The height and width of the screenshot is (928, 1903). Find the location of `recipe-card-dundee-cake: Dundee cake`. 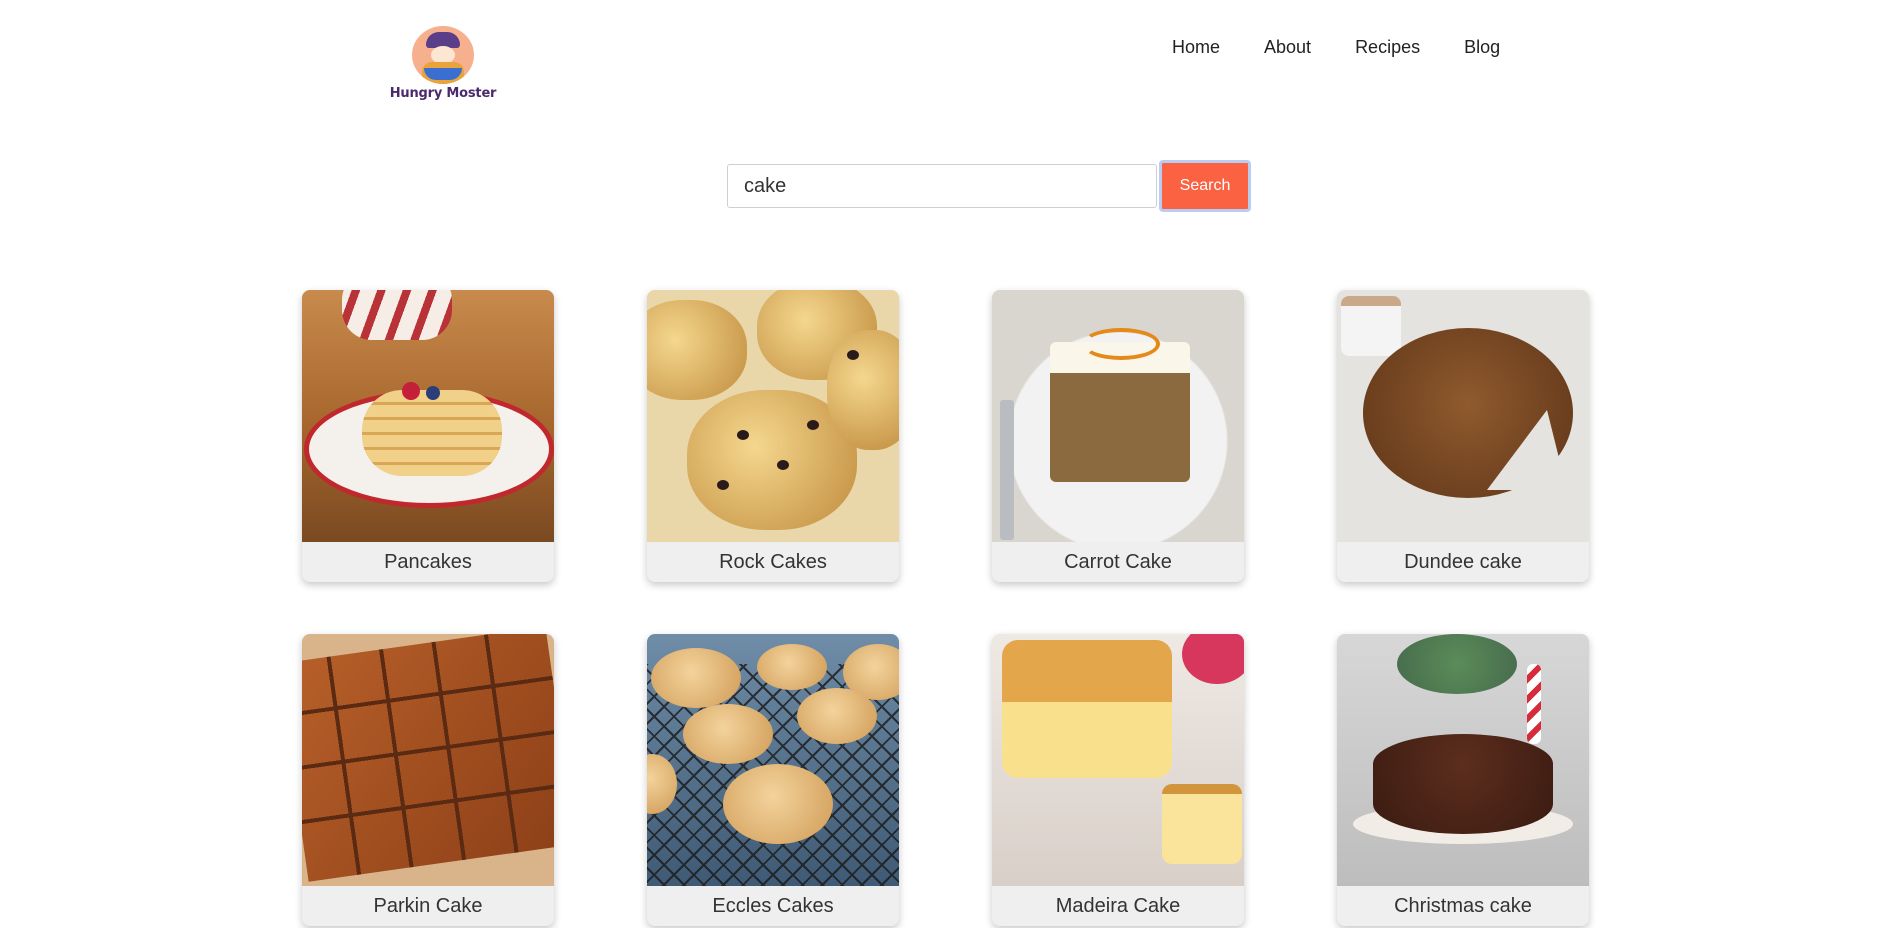

recipe-card-dundee-cake: Dundee cake is located at coordinates (1463, 436).